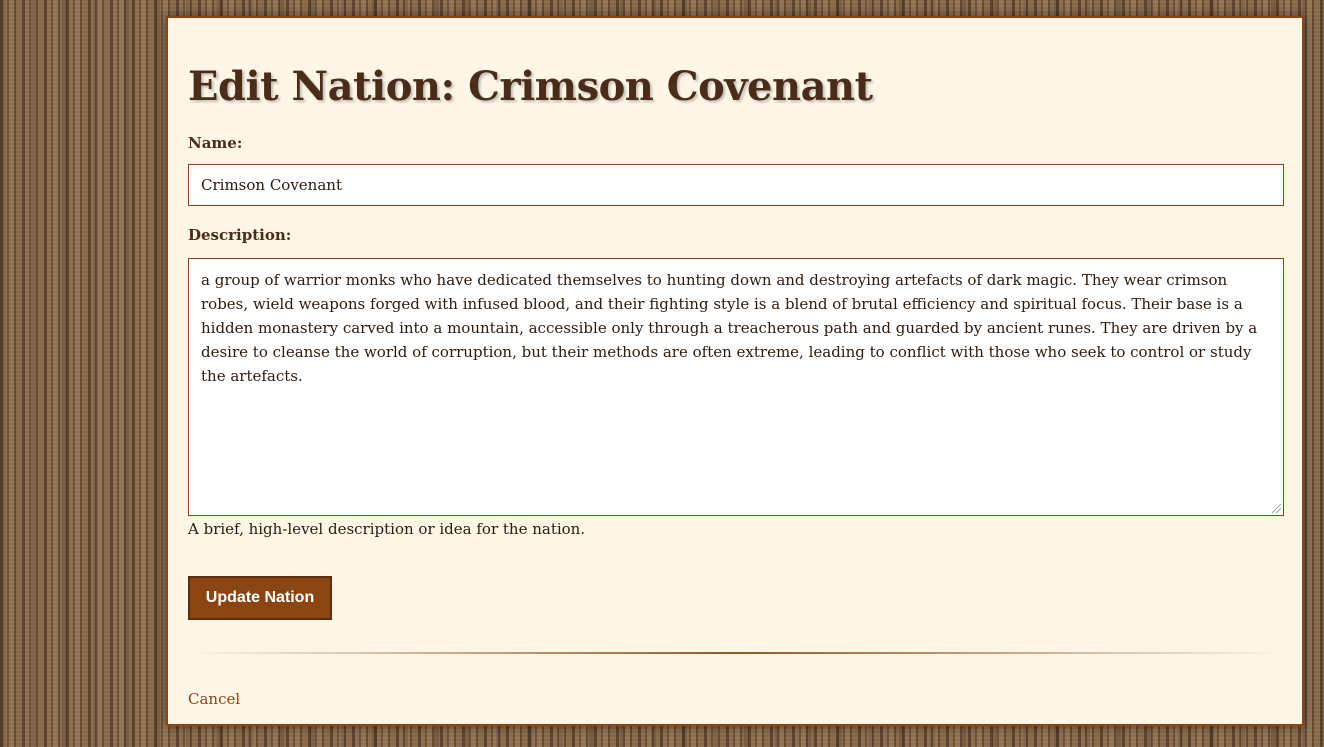 This screenshot has width=1324, height=747. What do you see at coordinates (215, 143) in the screenshot?
I see `name-label: Name:` at bounding box center [215, 143].